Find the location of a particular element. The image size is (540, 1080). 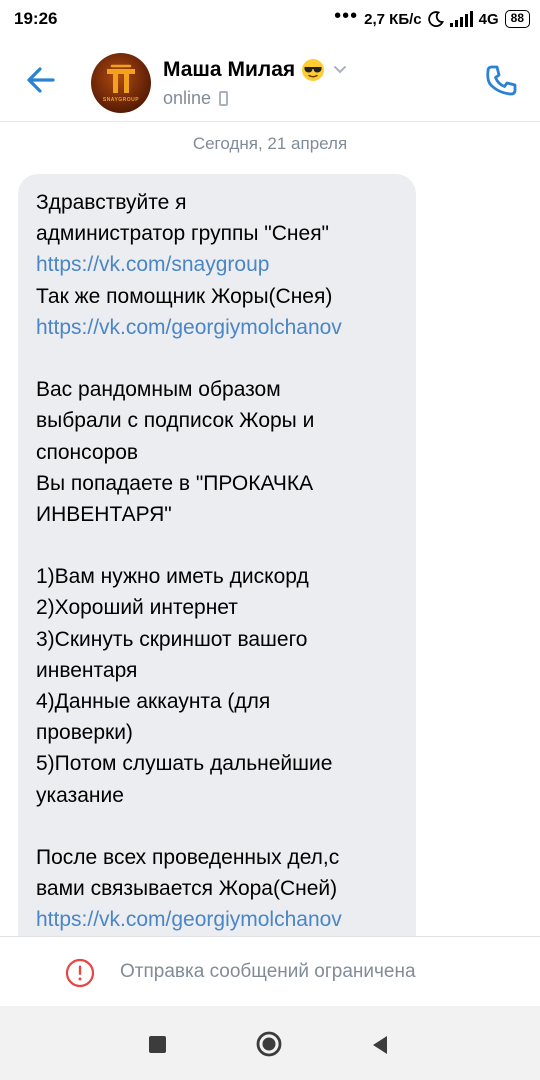

phone-call-icon is located at coordinates (501, 81).